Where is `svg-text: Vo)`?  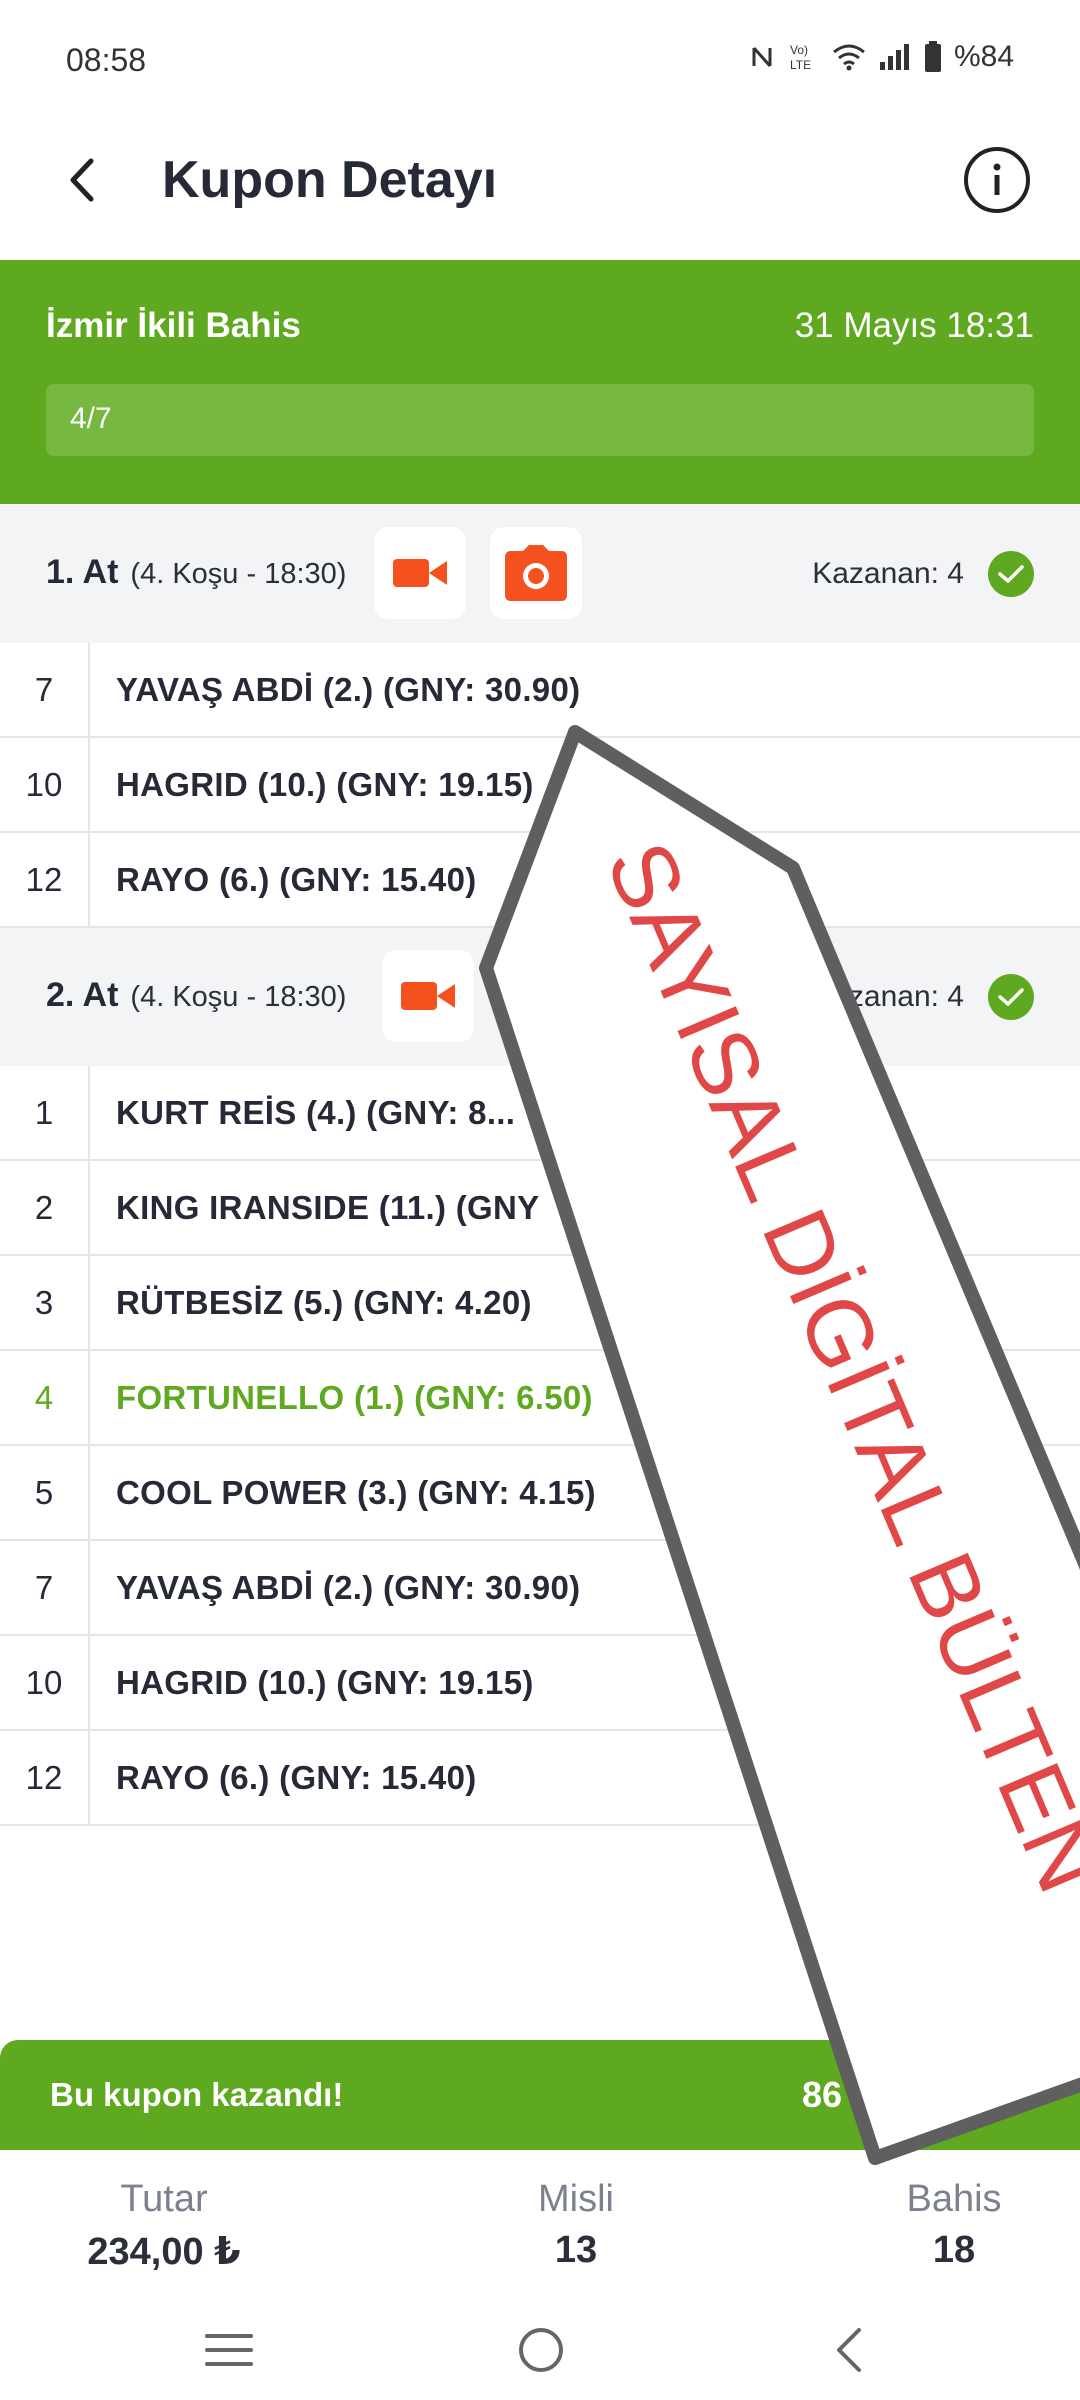
svg-text: Vo) is located at coordinates (799, 50).